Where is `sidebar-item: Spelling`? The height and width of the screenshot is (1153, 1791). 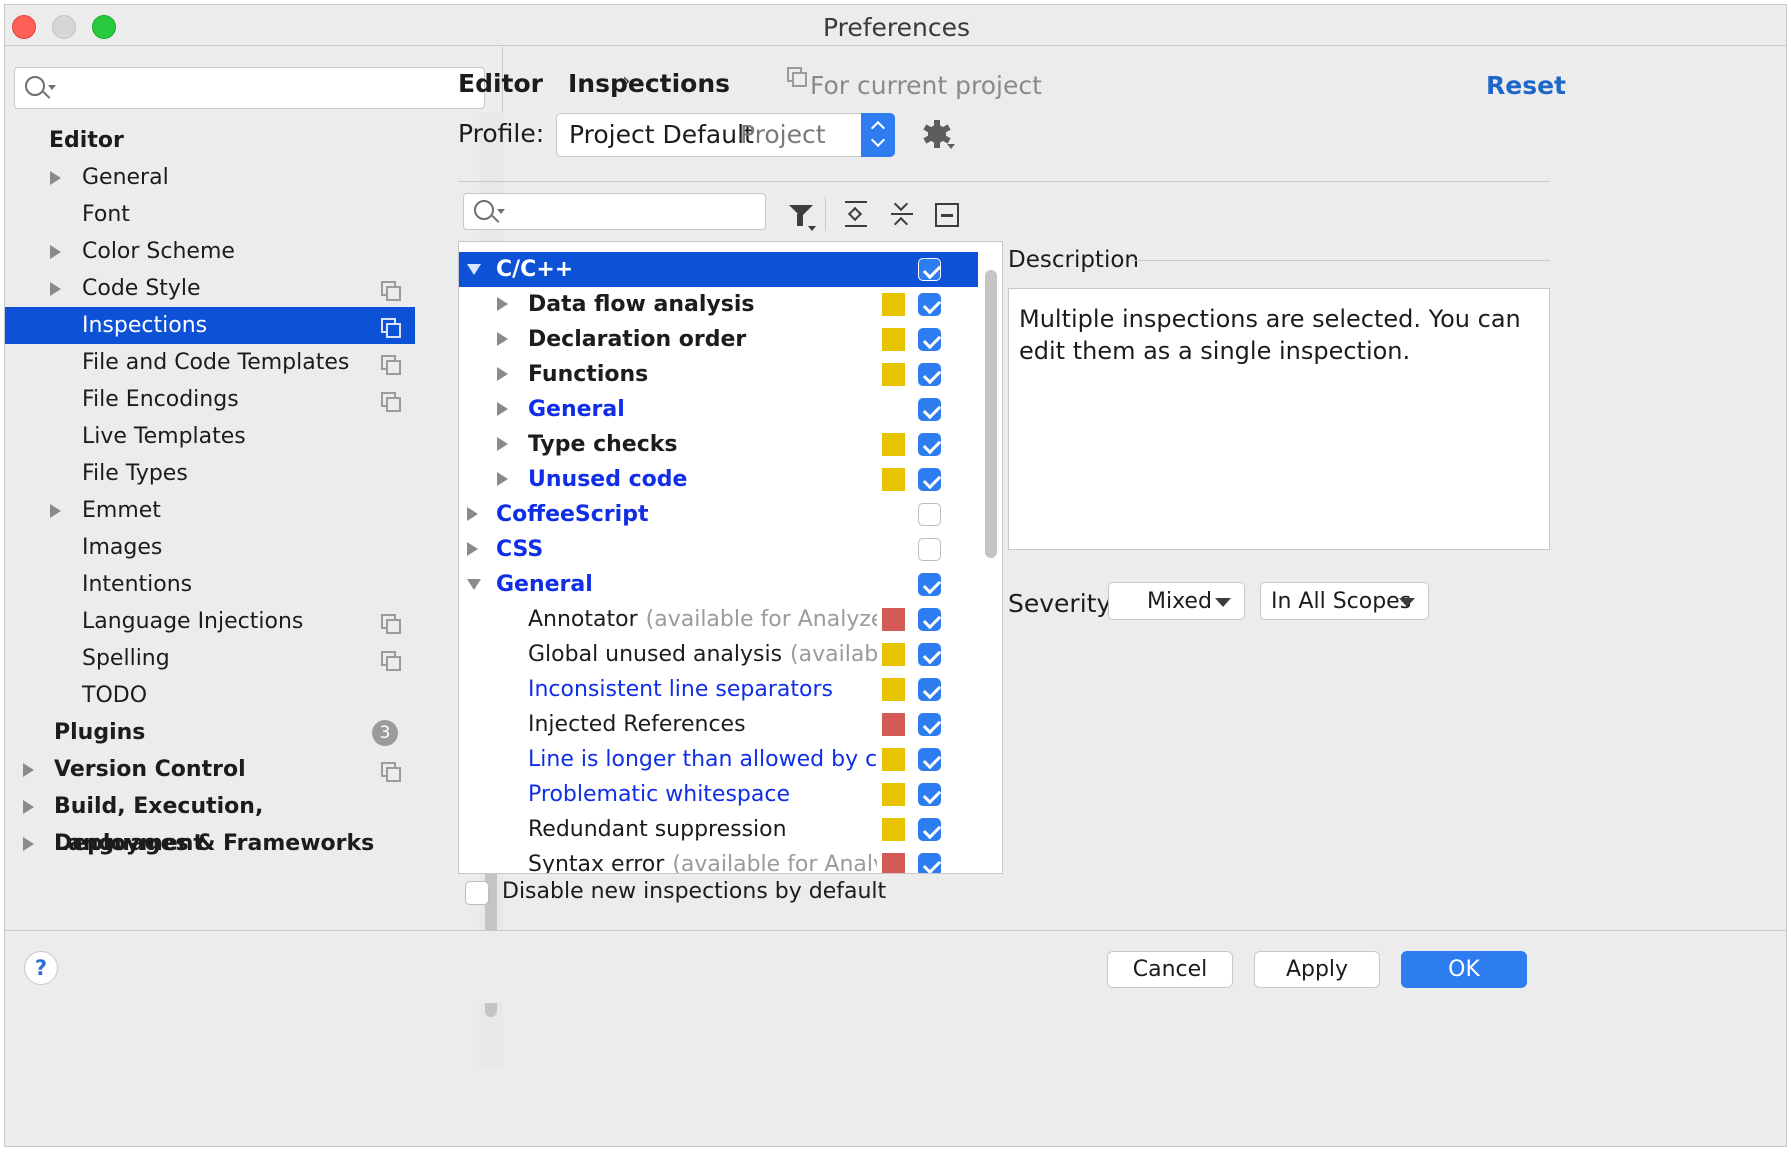 sidebar-item: Spelling is located at coordinates (210, 658).